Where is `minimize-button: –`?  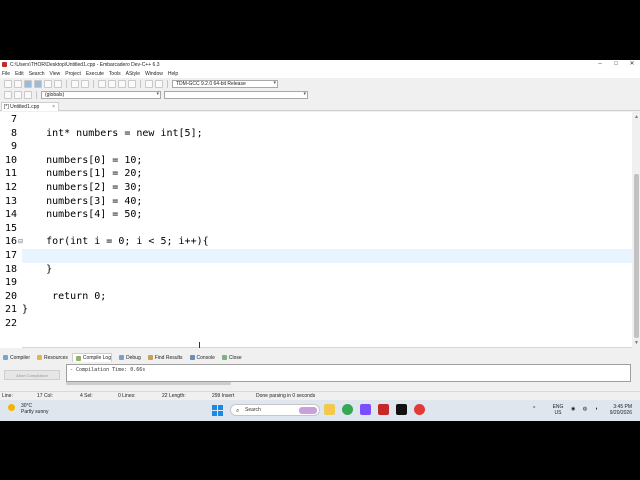
minimize-button: – is located at coordinates (600, 64).